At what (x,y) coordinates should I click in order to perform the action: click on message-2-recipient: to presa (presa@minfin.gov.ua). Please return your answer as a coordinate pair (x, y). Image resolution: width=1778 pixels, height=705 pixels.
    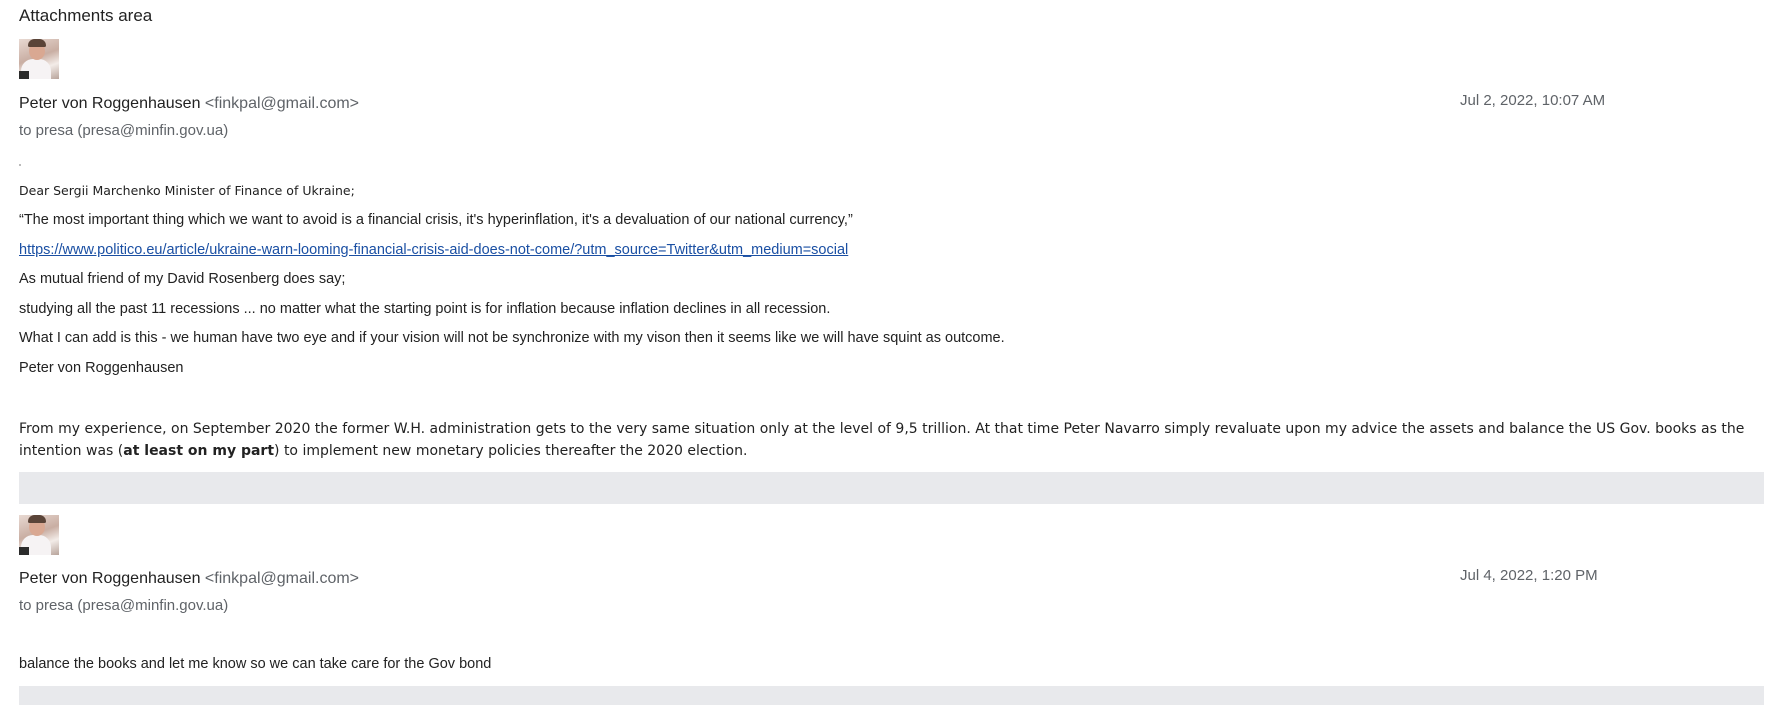
    Looking at the image, I should click on (124, 605).